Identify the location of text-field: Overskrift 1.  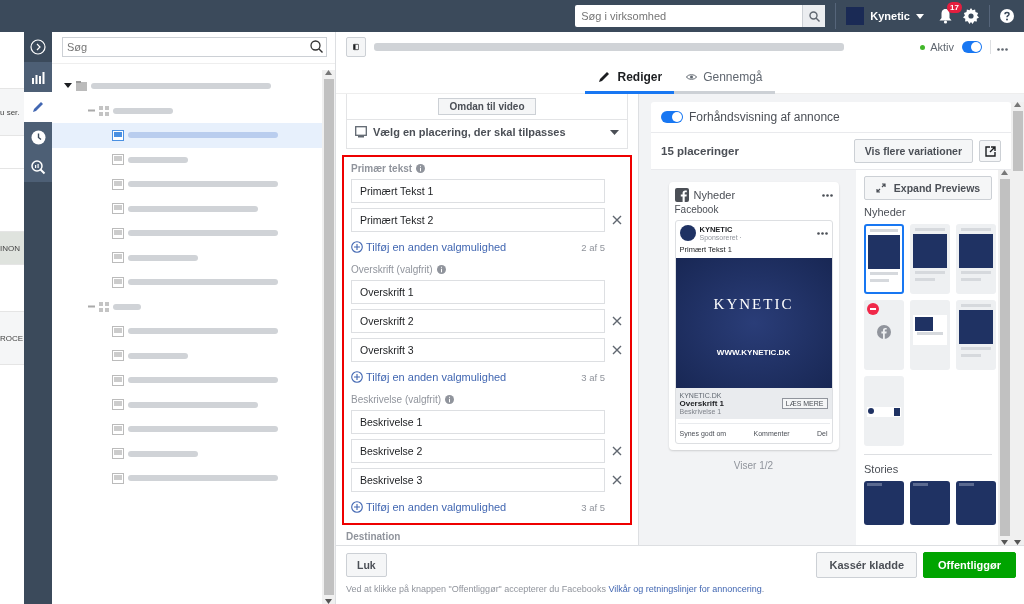
(478, 292).